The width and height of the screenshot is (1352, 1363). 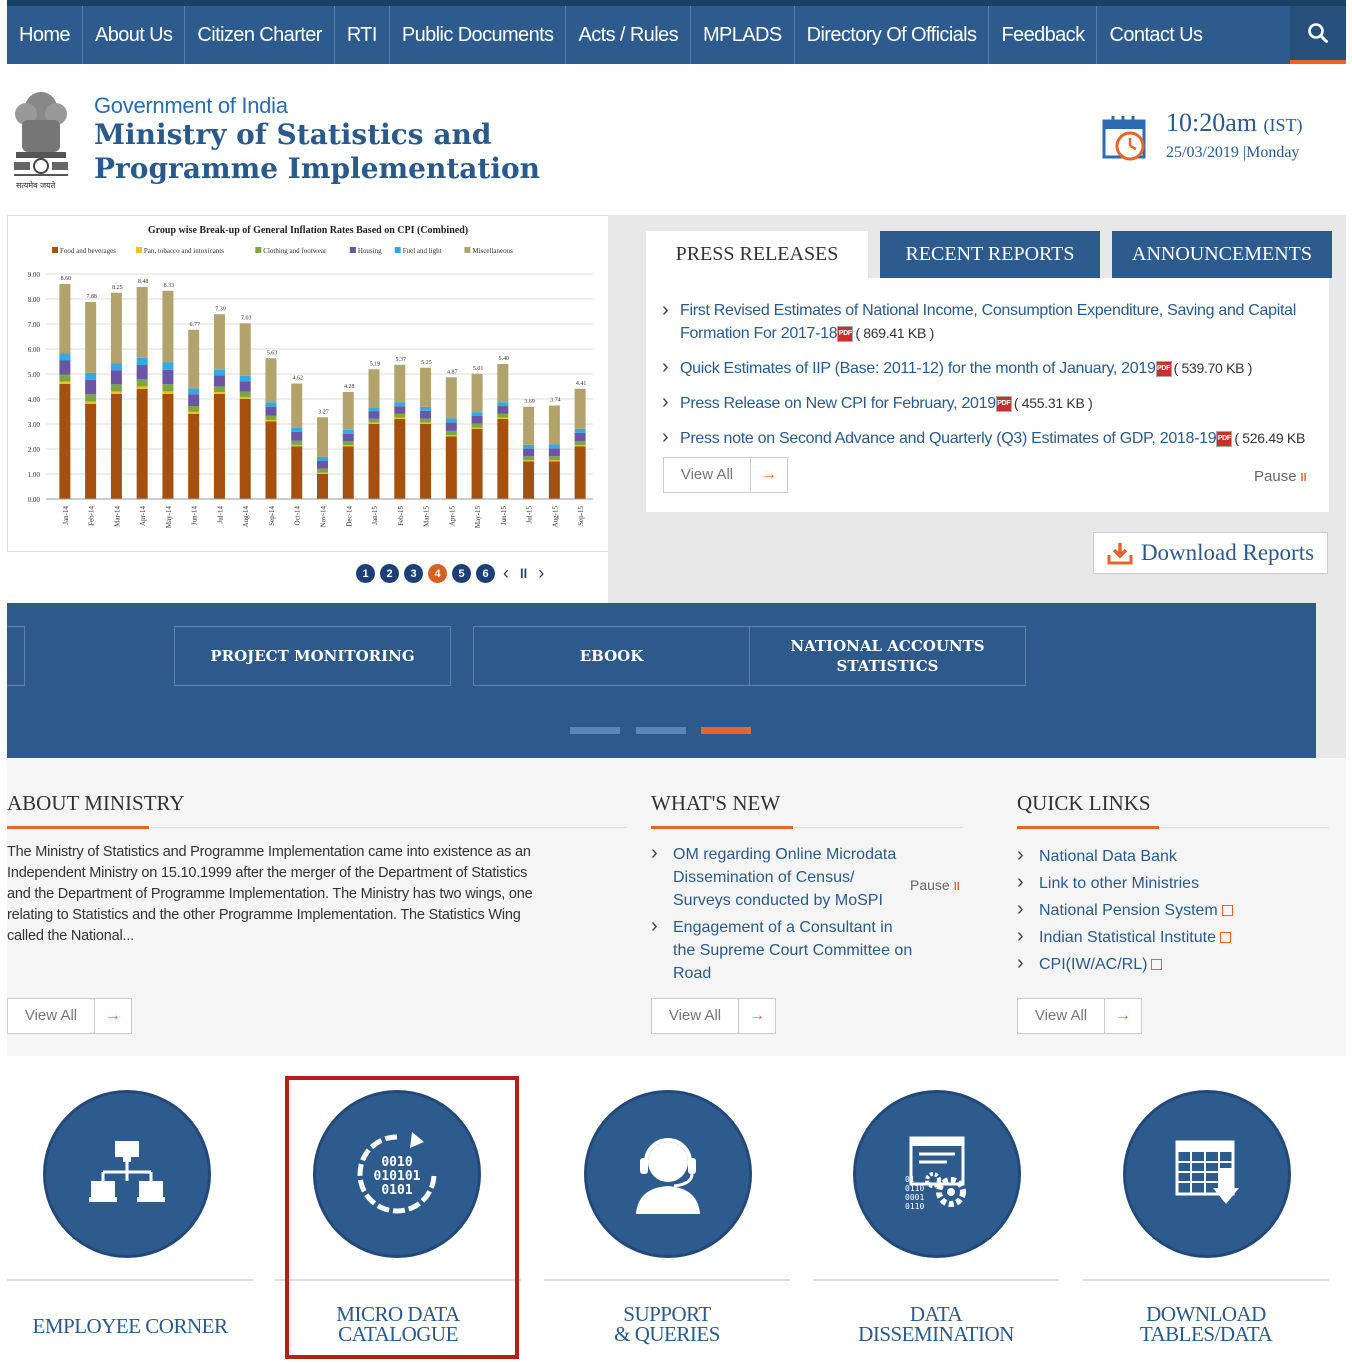 I want to click on quick-link-cpi: CPI(IW/AC/RL), so click(x=1167, y=964).